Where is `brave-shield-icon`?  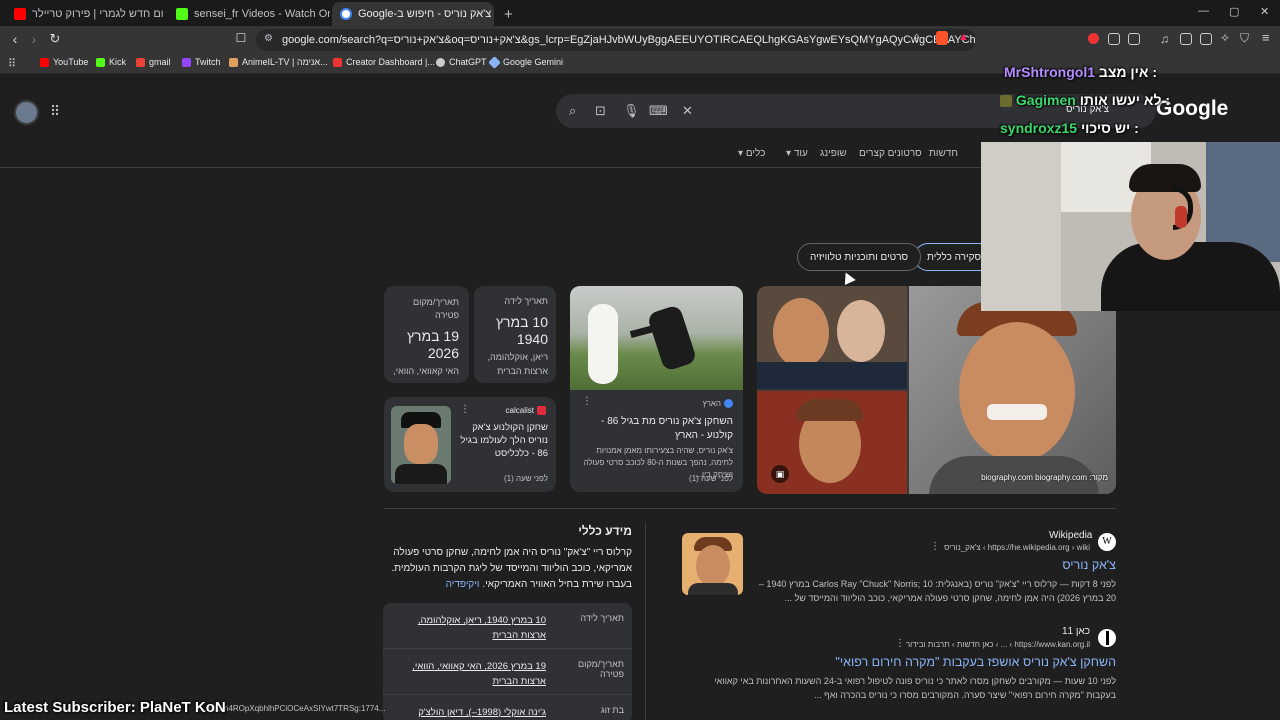 brave-shield-icon is located at coordinates (942, 38).